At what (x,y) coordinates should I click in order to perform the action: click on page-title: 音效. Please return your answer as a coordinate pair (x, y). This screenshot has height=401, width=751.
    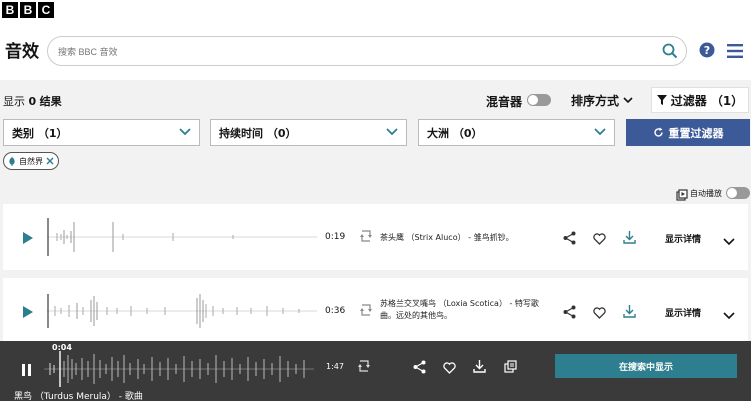
    Looking at the image, I should click on (22, 52).